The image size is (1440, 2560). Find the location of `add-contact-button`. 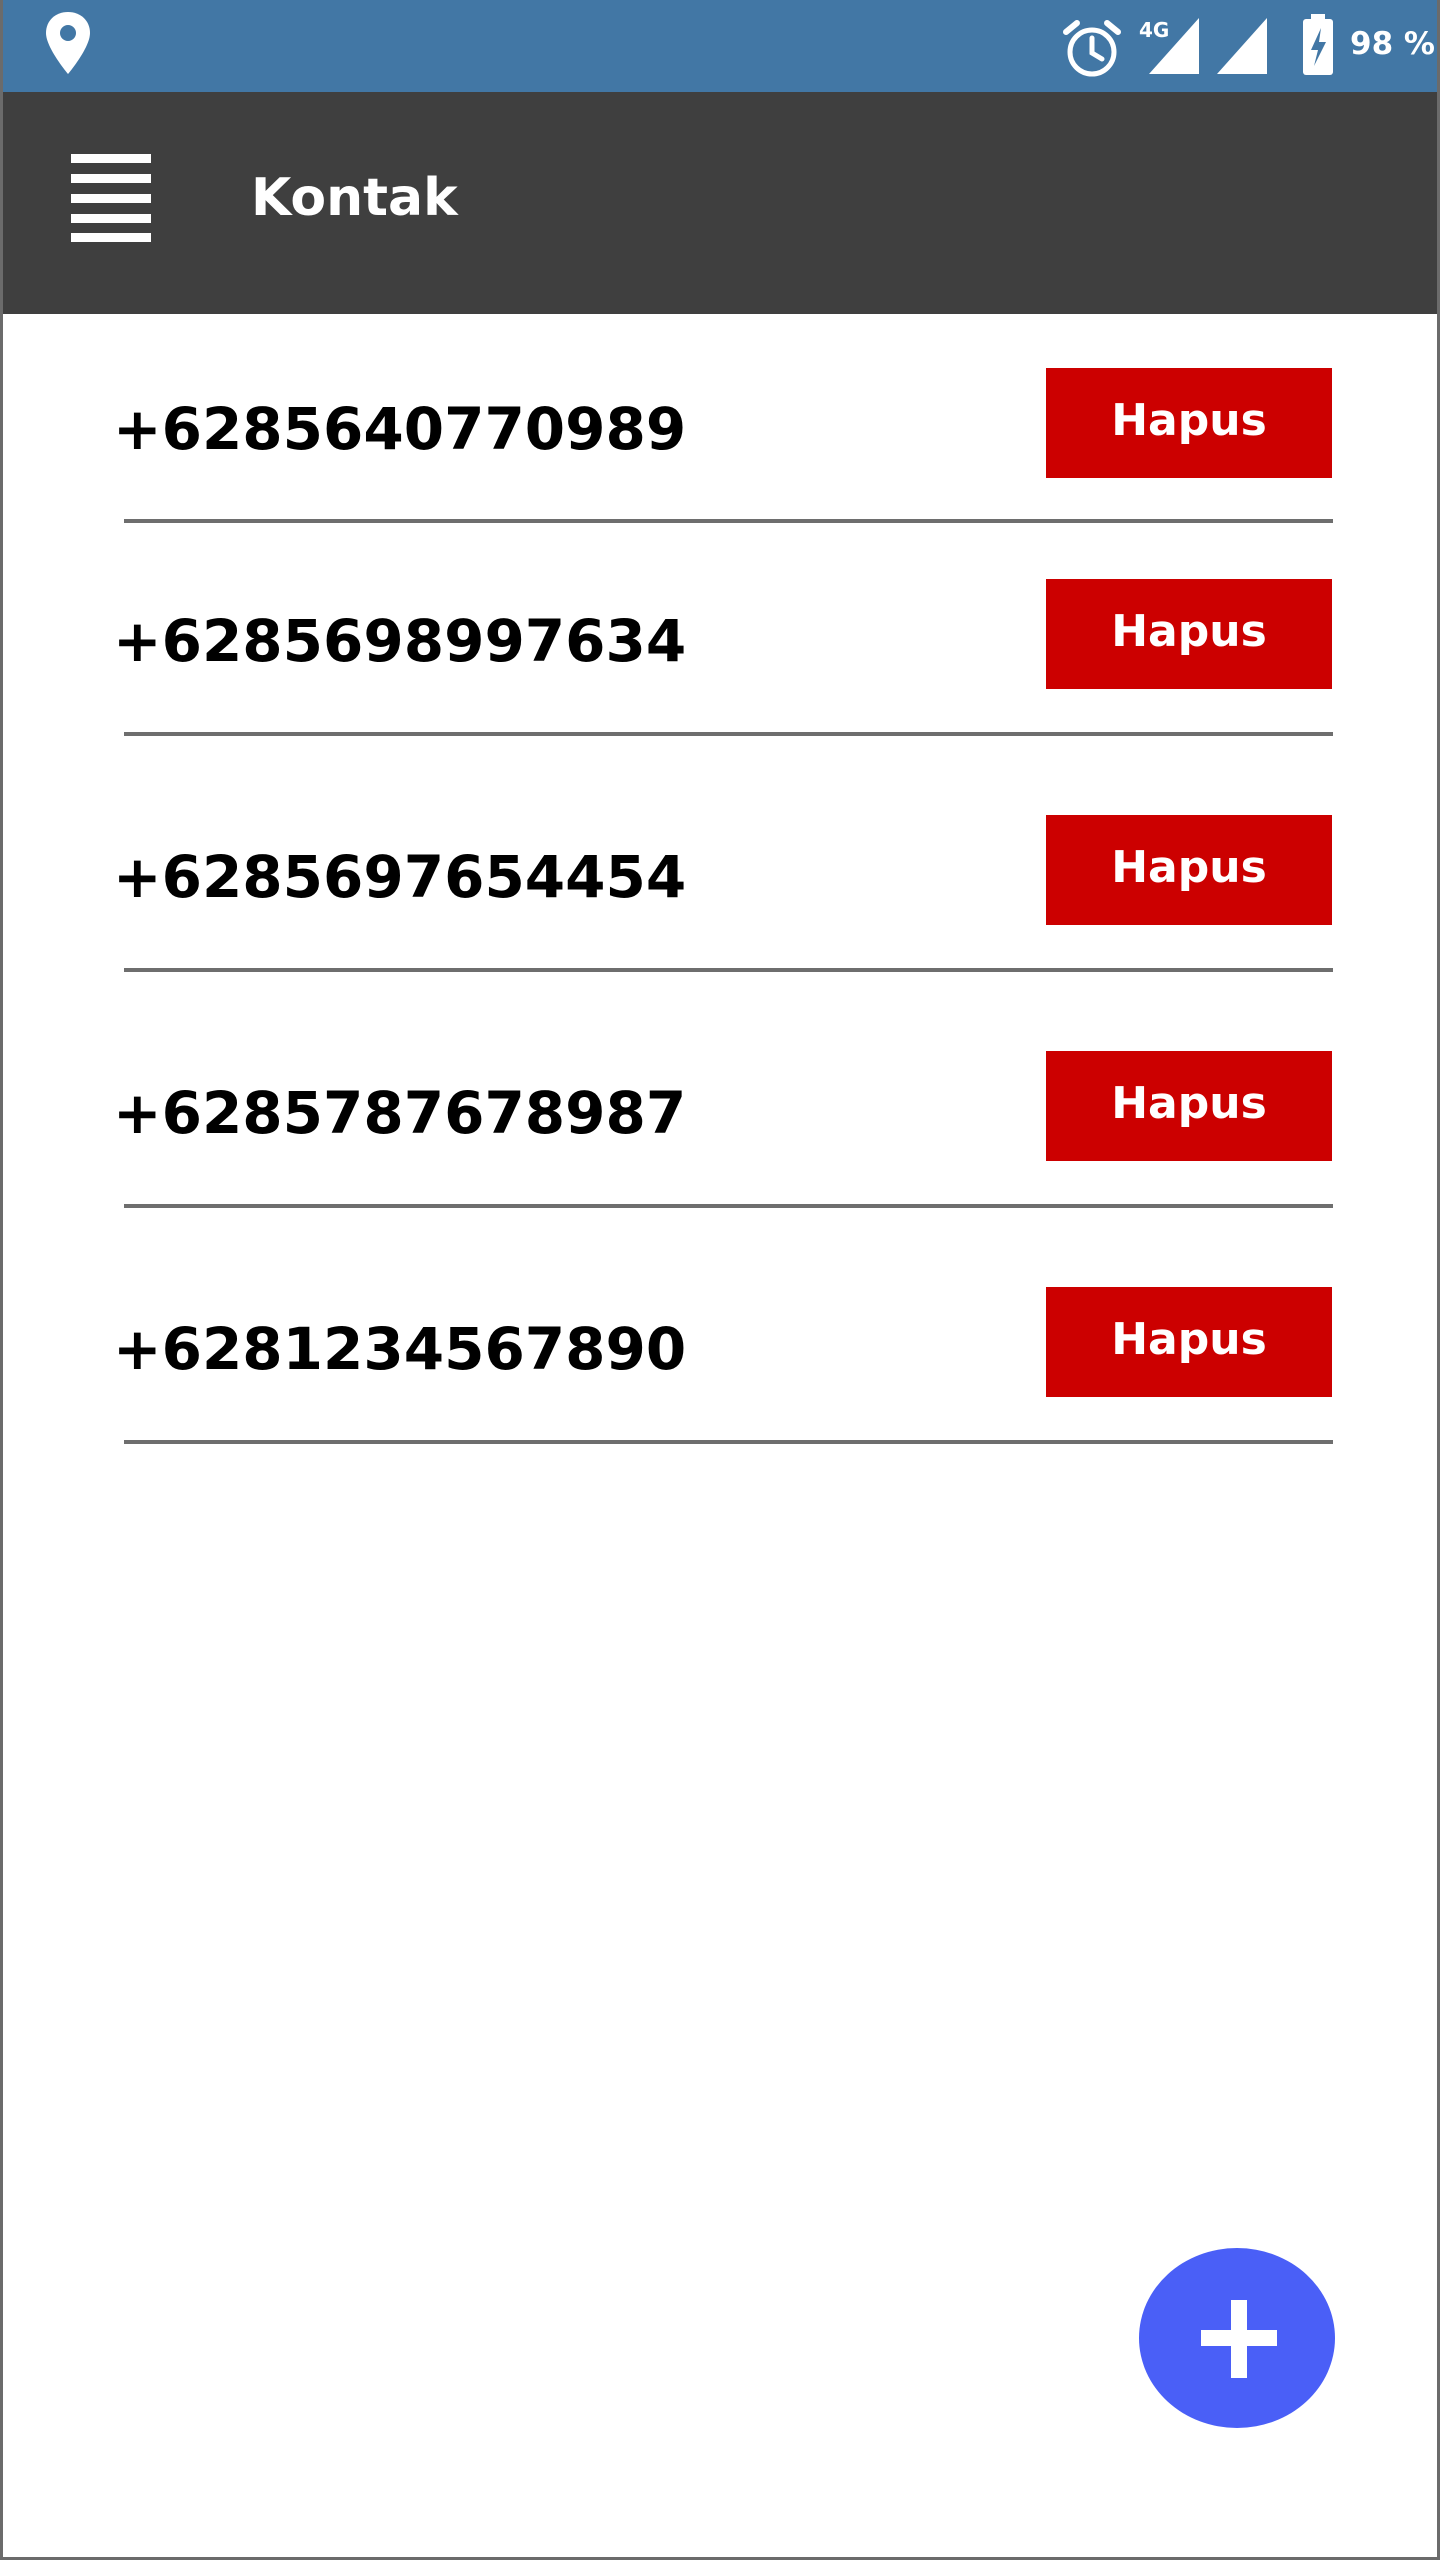

add-contact-button is located at coordinates (1237, 2338).